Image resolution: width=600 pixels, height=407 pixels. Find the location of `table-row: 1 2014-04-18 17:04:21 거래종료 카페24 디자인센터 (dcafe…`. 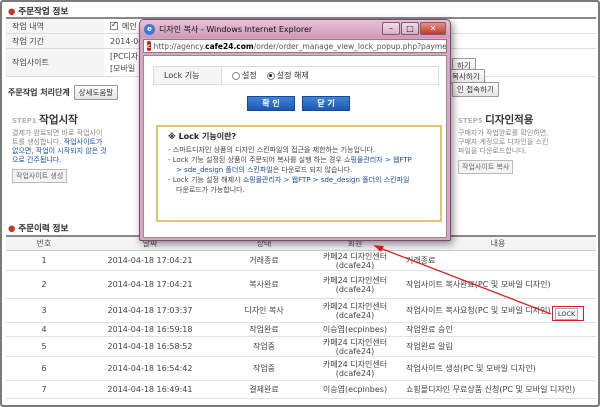

table-row: 1 2014-04-18 17:04:21 거래종료 카페24 디자인센터 (dcafe… is located at coordinates (301, 261).